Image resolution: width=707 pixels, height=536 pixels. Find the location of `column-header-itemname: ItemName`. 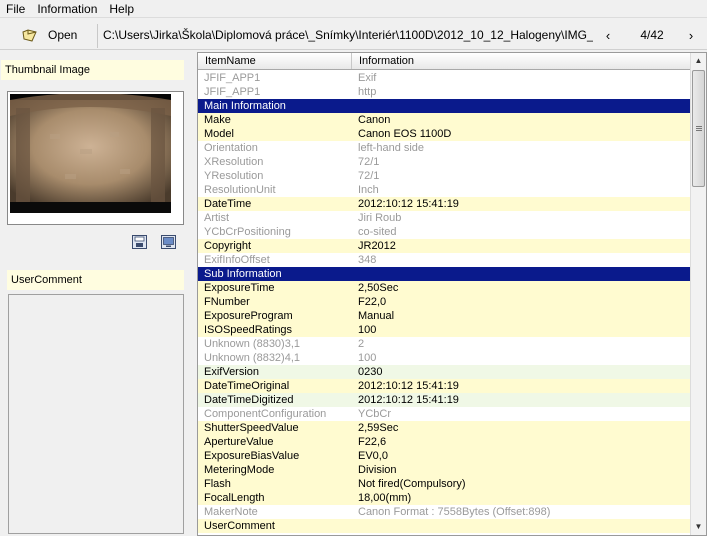

column-header-itemname: ItemName is located at coordinates (275, 61).